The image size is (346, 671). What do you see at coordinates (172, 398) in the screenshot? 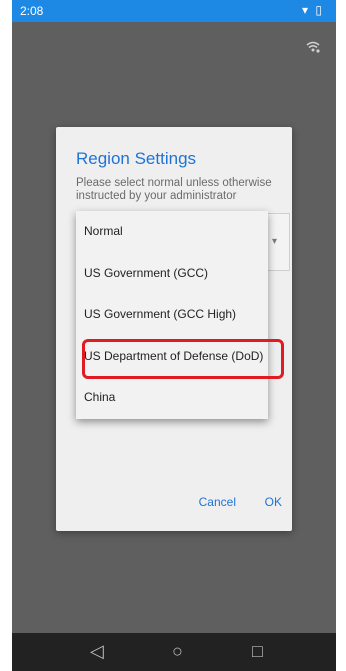
I see `dropdown-item-china: China` at bounding box center [172, 398].